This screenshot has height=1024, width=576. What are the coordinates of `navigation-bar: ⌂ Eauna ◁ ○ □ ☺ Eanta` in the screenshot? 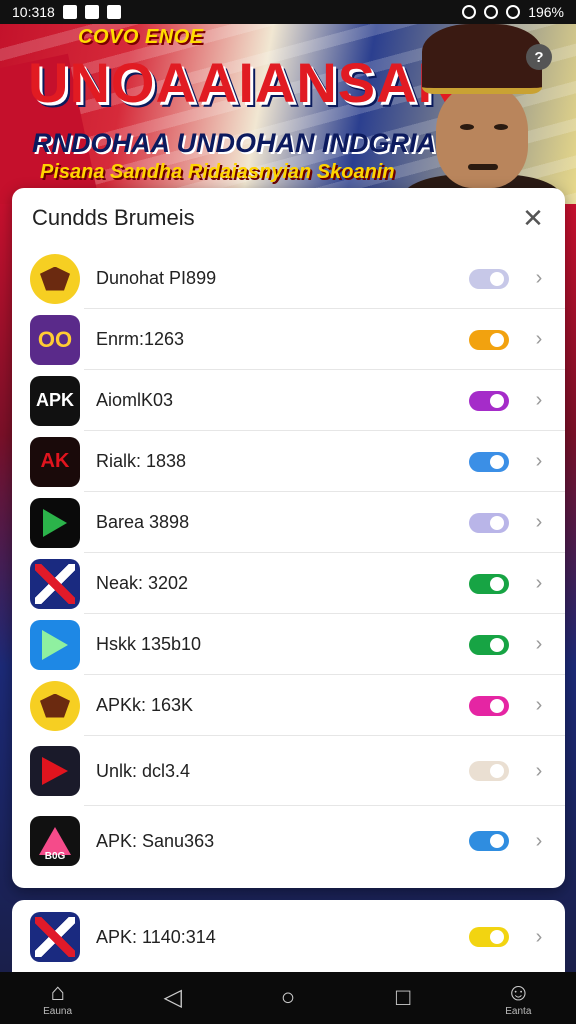 It's located at (288, 998).